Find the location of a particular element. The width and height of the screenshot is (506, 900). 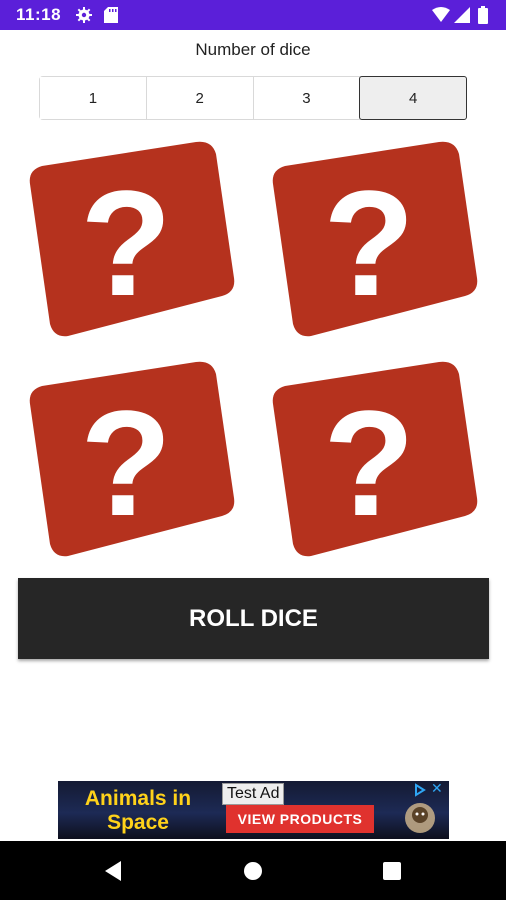

gear-icon is located at coordinates (84, 15).